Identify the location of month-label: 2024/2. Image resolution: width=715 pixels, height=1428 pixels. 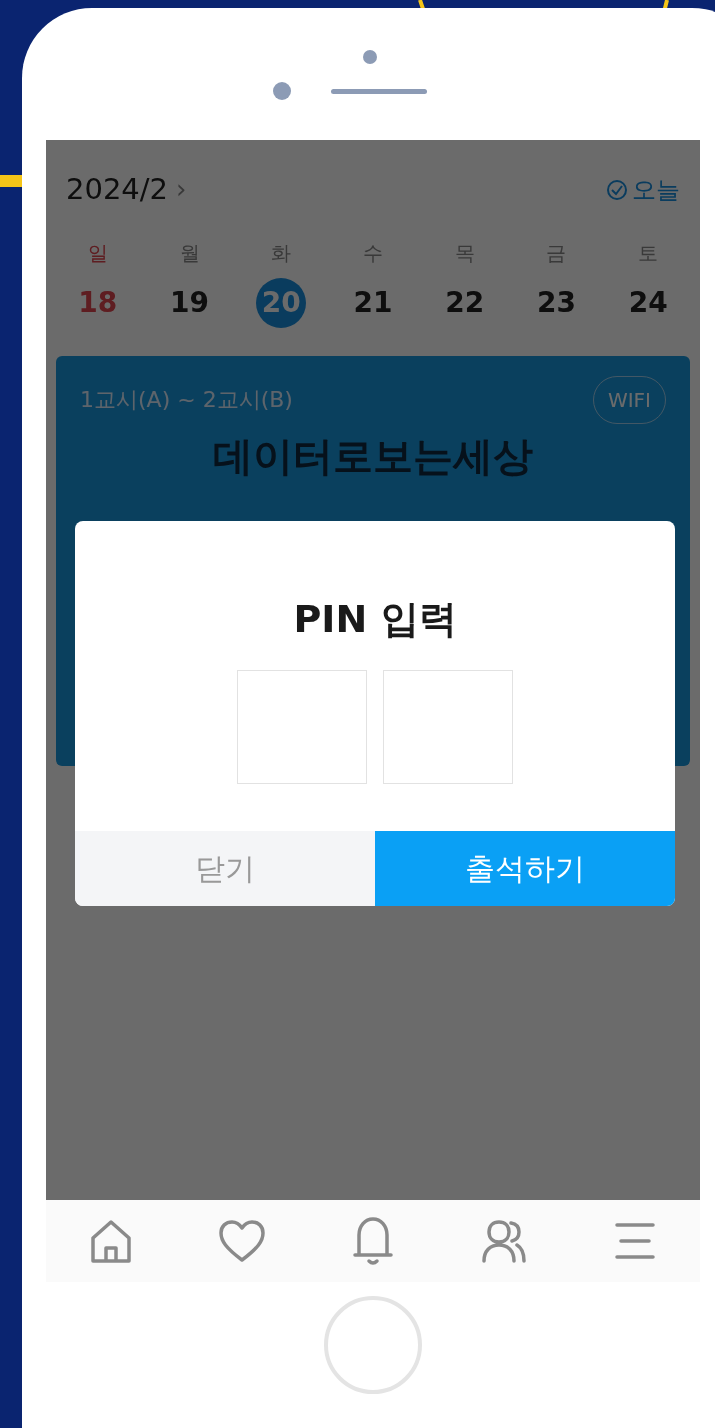
(117, 190).